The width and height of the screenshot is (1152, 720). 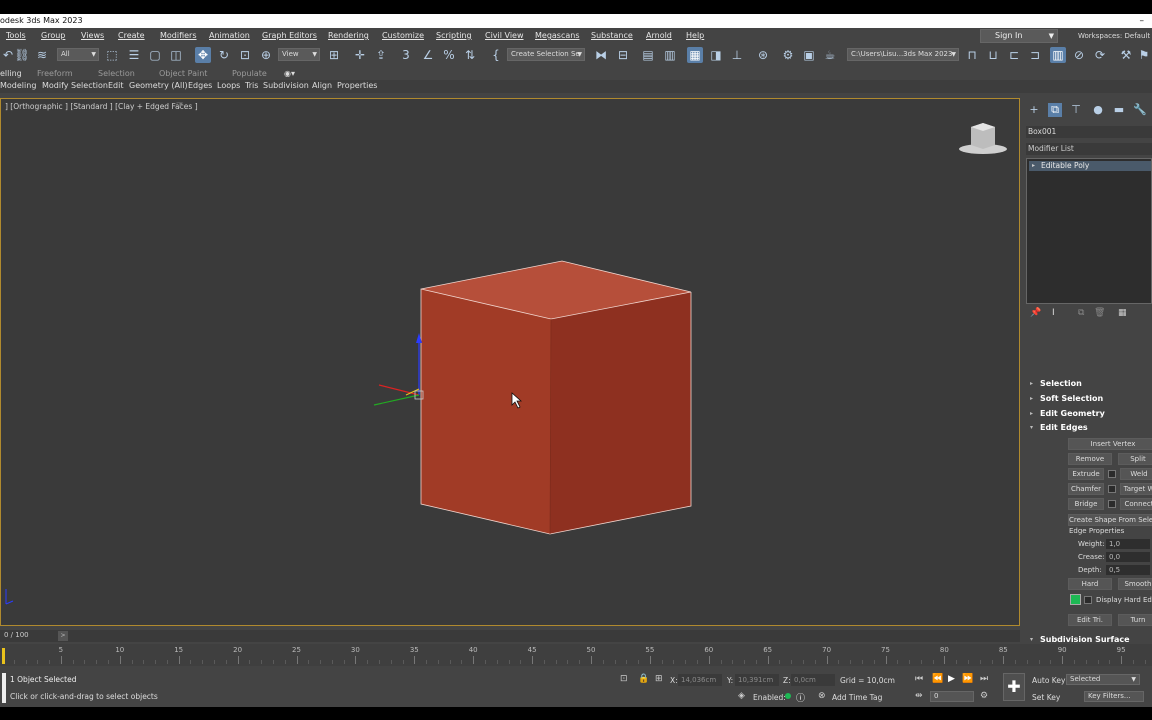 What do you see at coordinates (251, 85) in the screenshot?
I see `ribbon-tris-button: Tris` at bounding box center [251, 85].